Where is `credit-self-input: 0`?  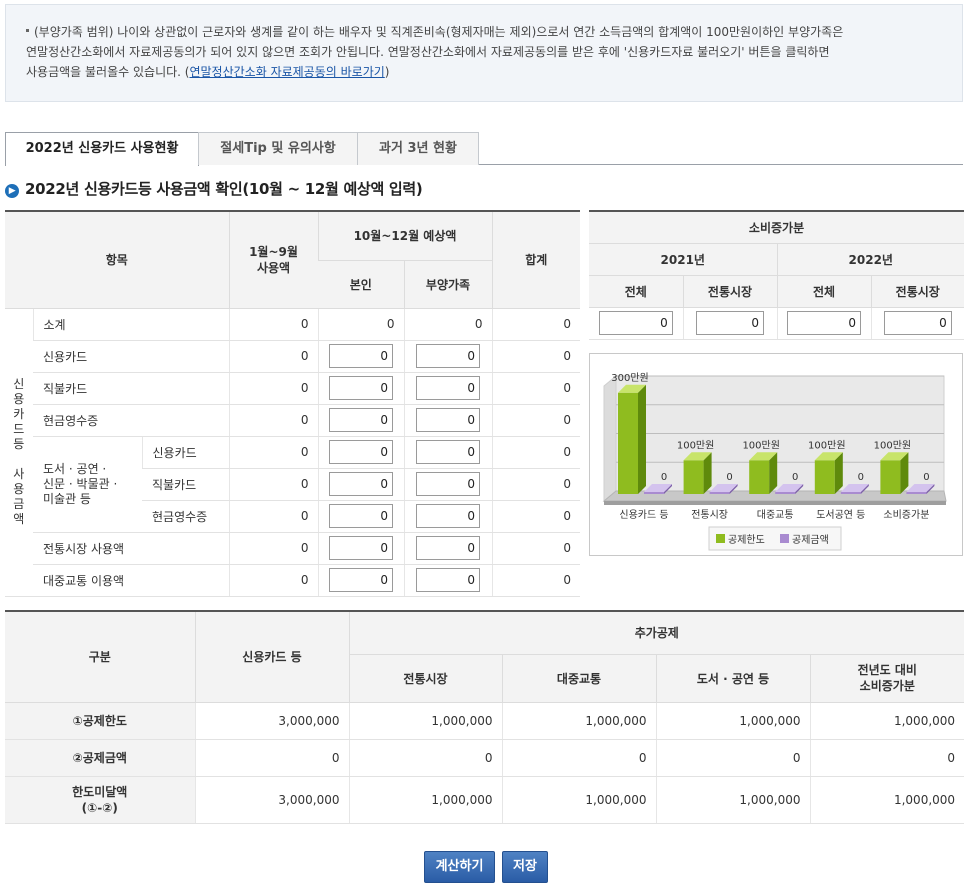
credit-self-input: 0 is located at coordinates (361, 356).